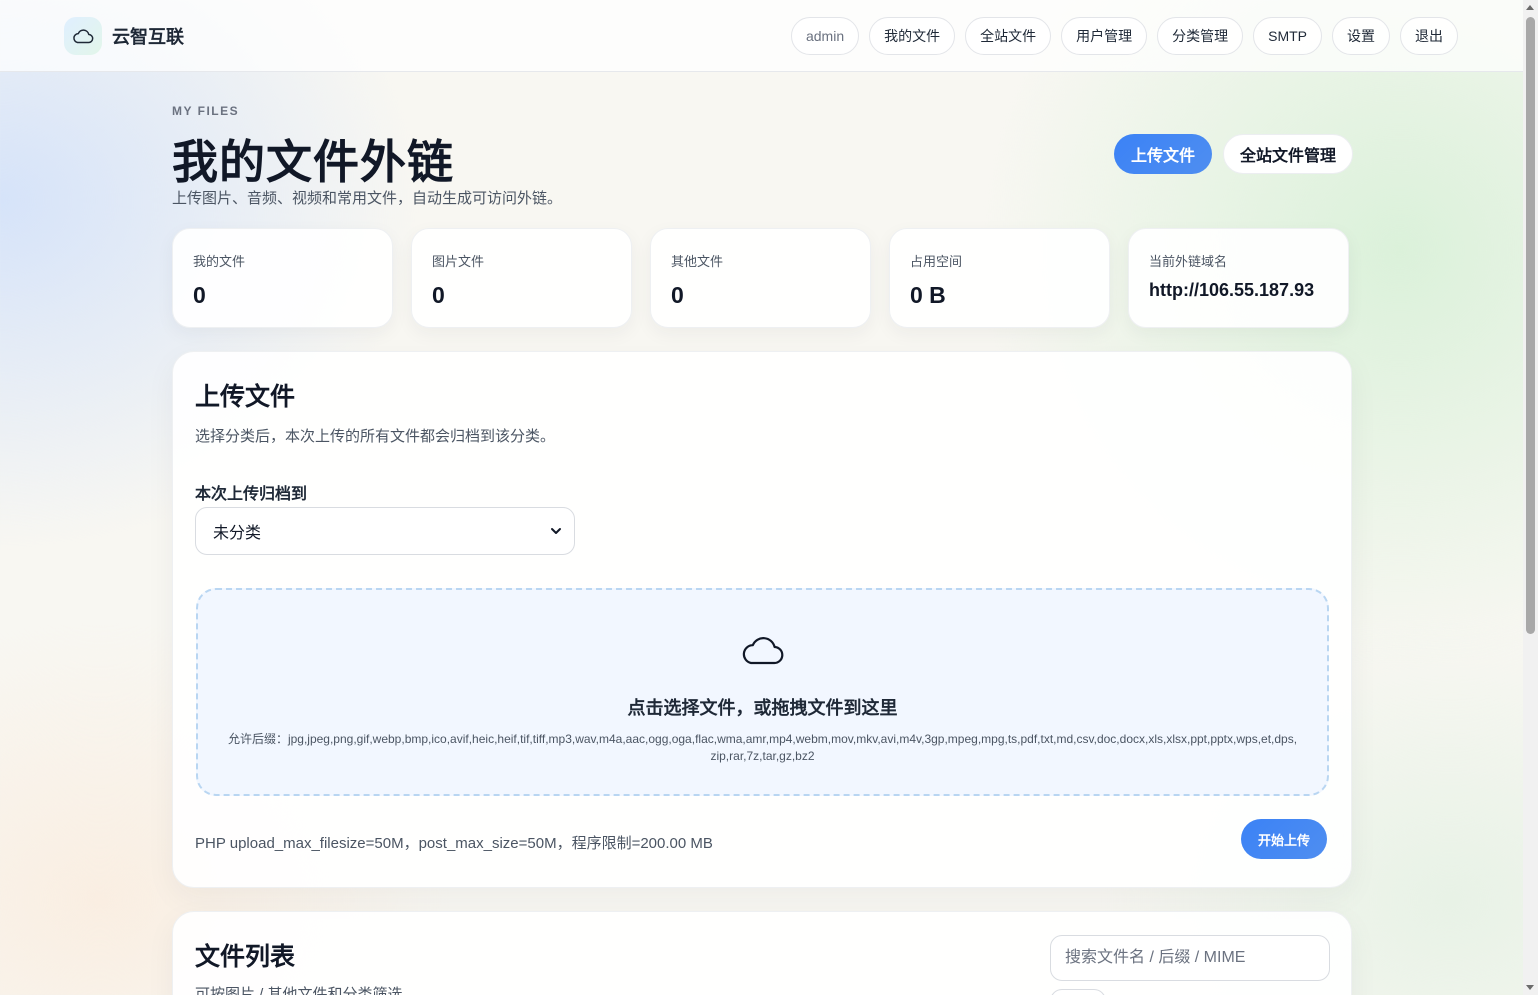  What do you see at coordinates (1530, 7) in the screenshot?
I see `scroll-up-arrow-icon` at bounding box center [1530, 7].